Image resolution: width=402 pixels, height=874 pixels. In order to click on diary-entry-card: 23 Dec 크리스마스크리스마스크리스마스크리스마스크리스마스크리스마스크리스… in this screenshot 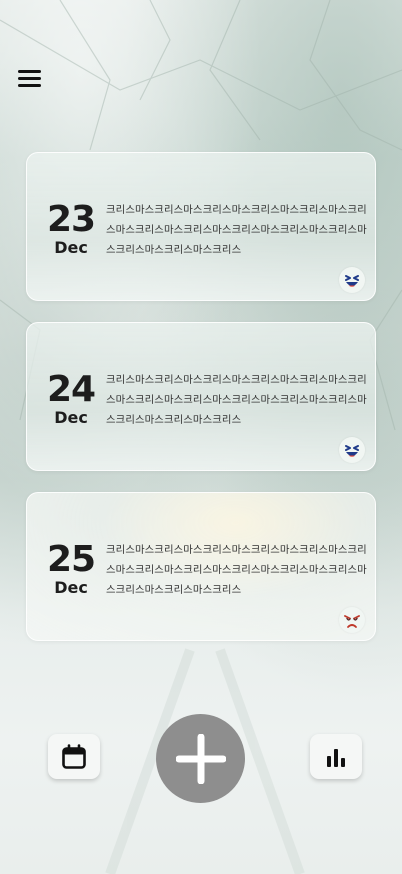, I will do `click(201, 226)`.